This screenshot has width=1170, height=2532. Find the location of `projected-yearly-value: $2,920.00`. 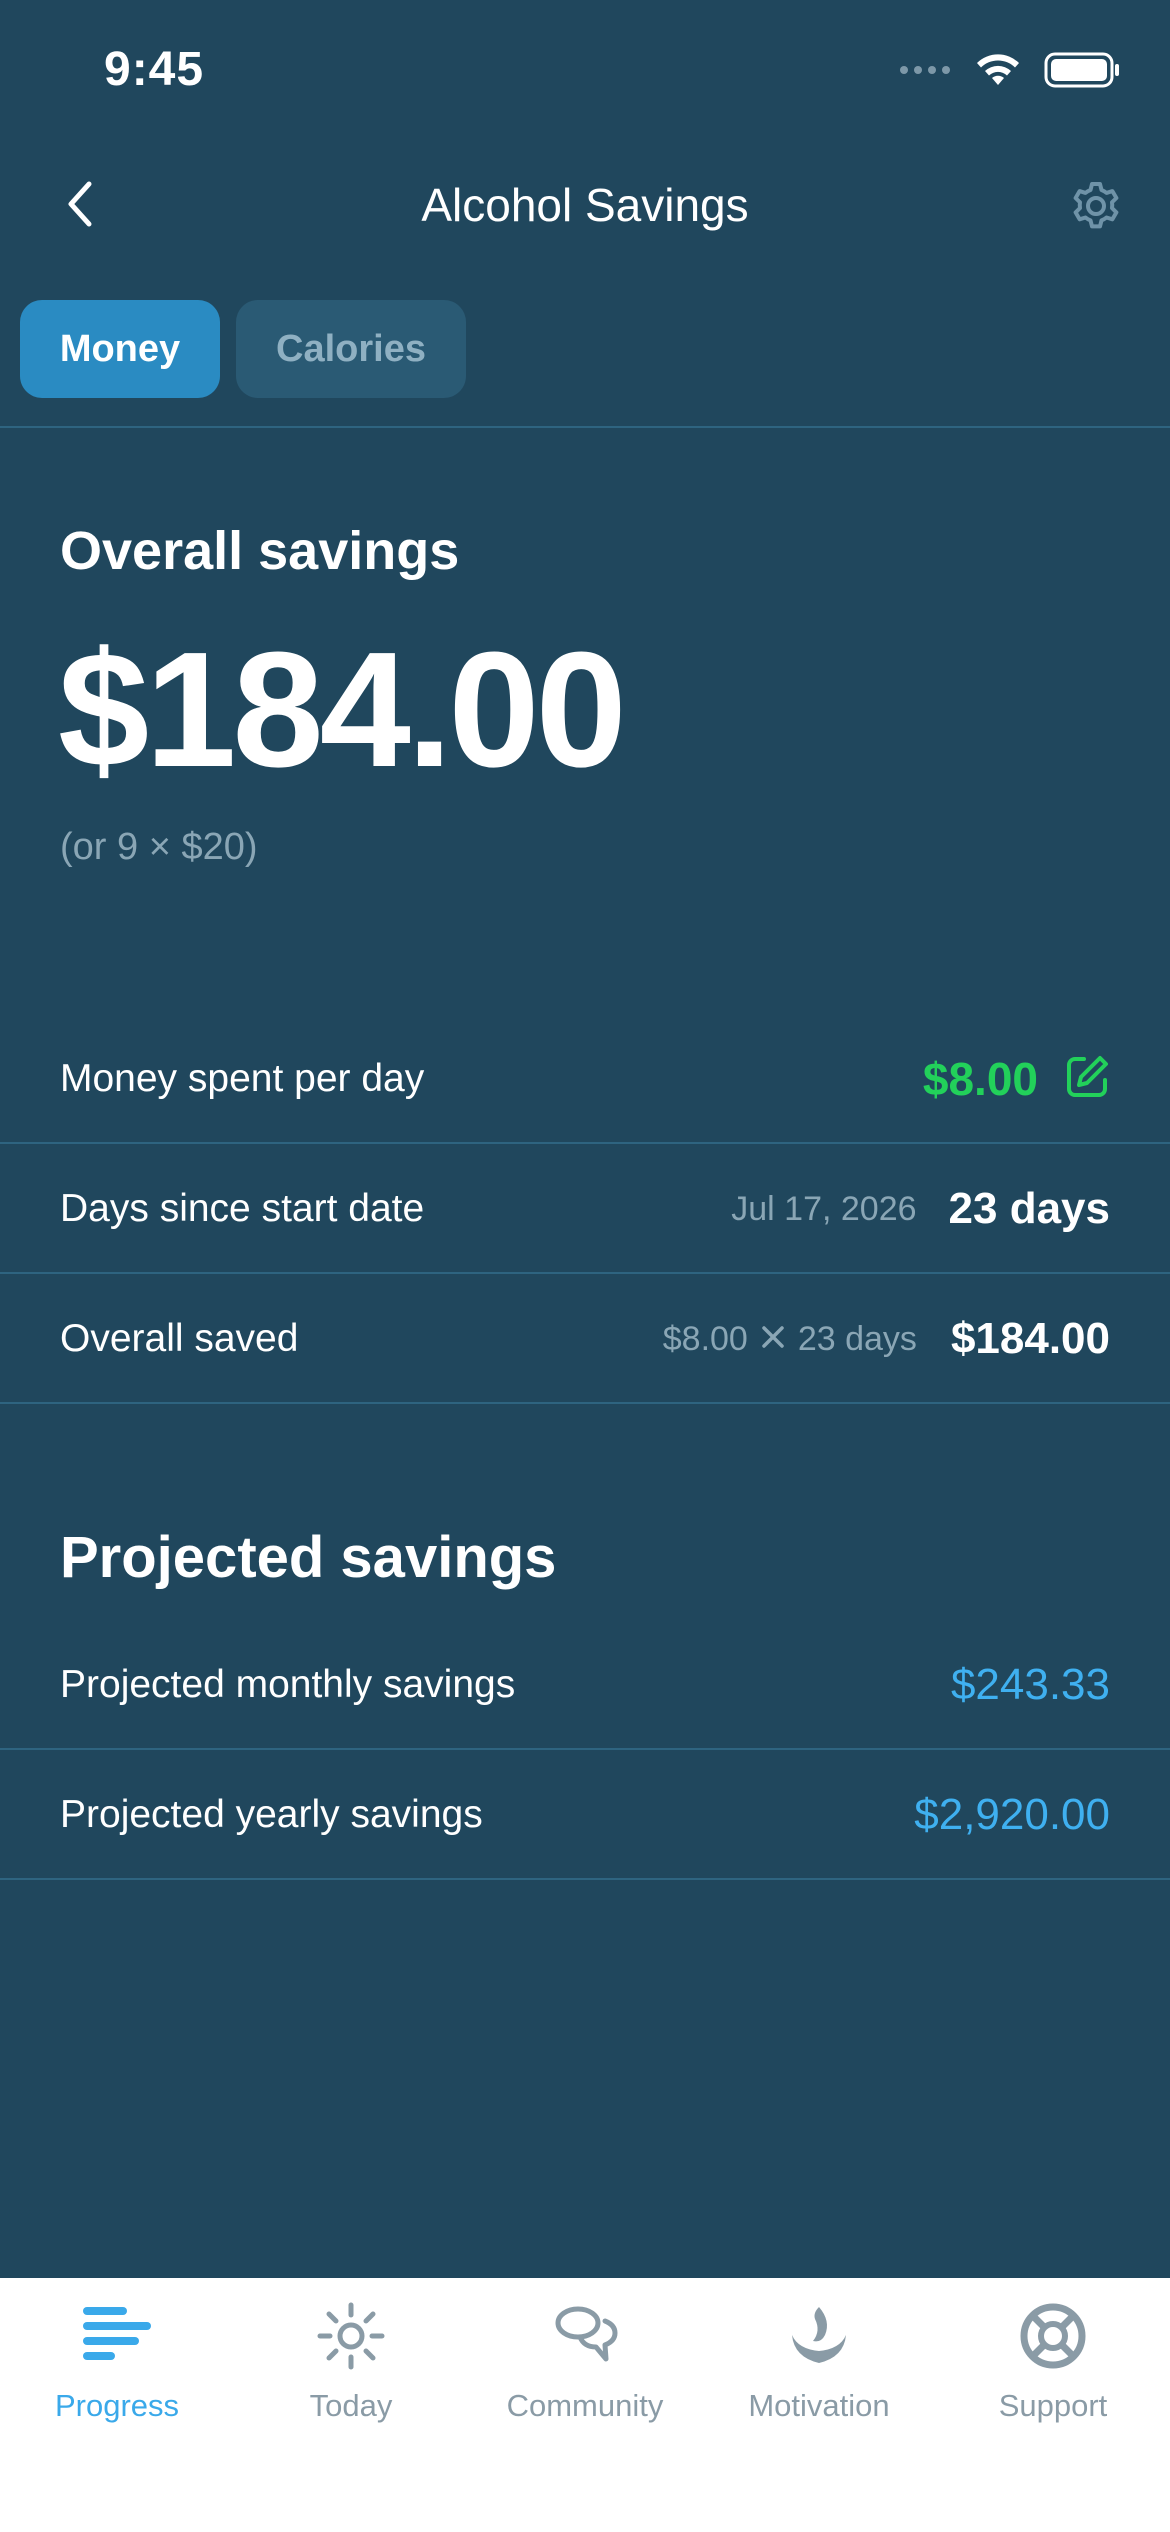

projected-yearly-value: $2,920.00 is located at coordinates (1012, 1814).